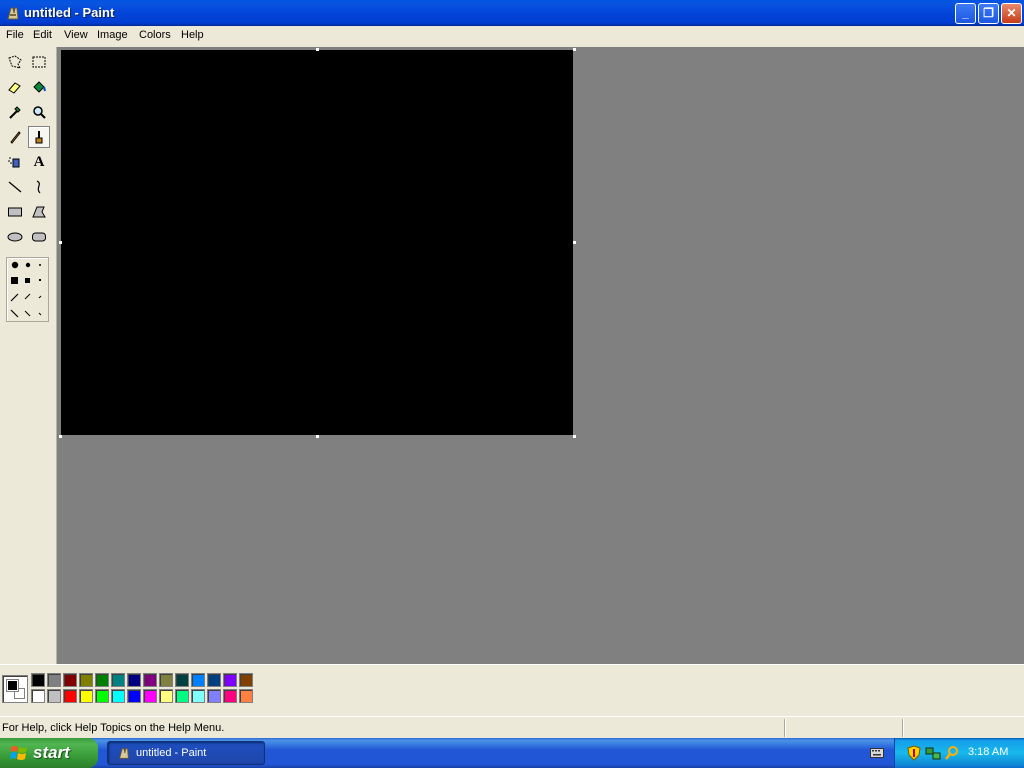 The height and width of the screenshot is (768, 1024). I want to click on menu-edit: Edit, so click(42, 35).